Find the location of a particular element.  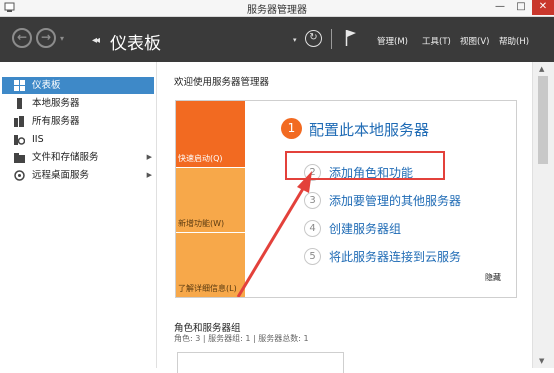

minimize-button: — is located at coordinates (500, 7).